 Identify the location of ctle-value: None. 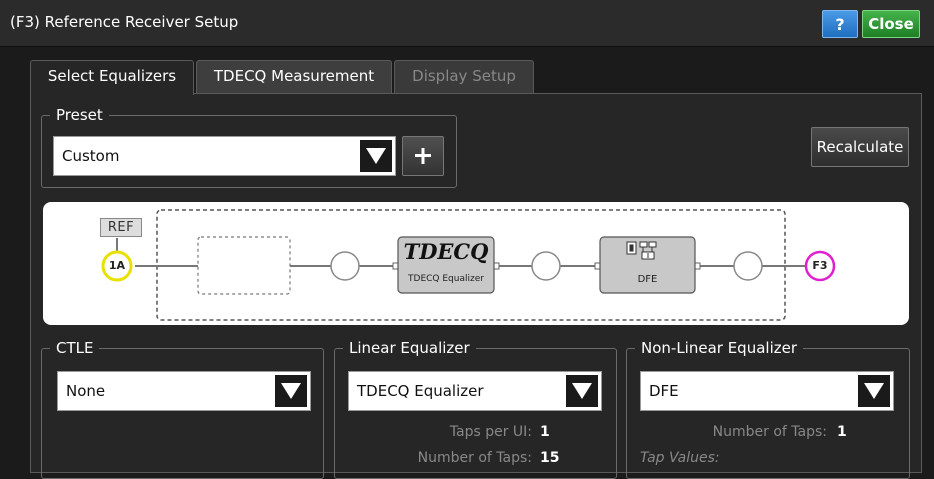
(86, 391).